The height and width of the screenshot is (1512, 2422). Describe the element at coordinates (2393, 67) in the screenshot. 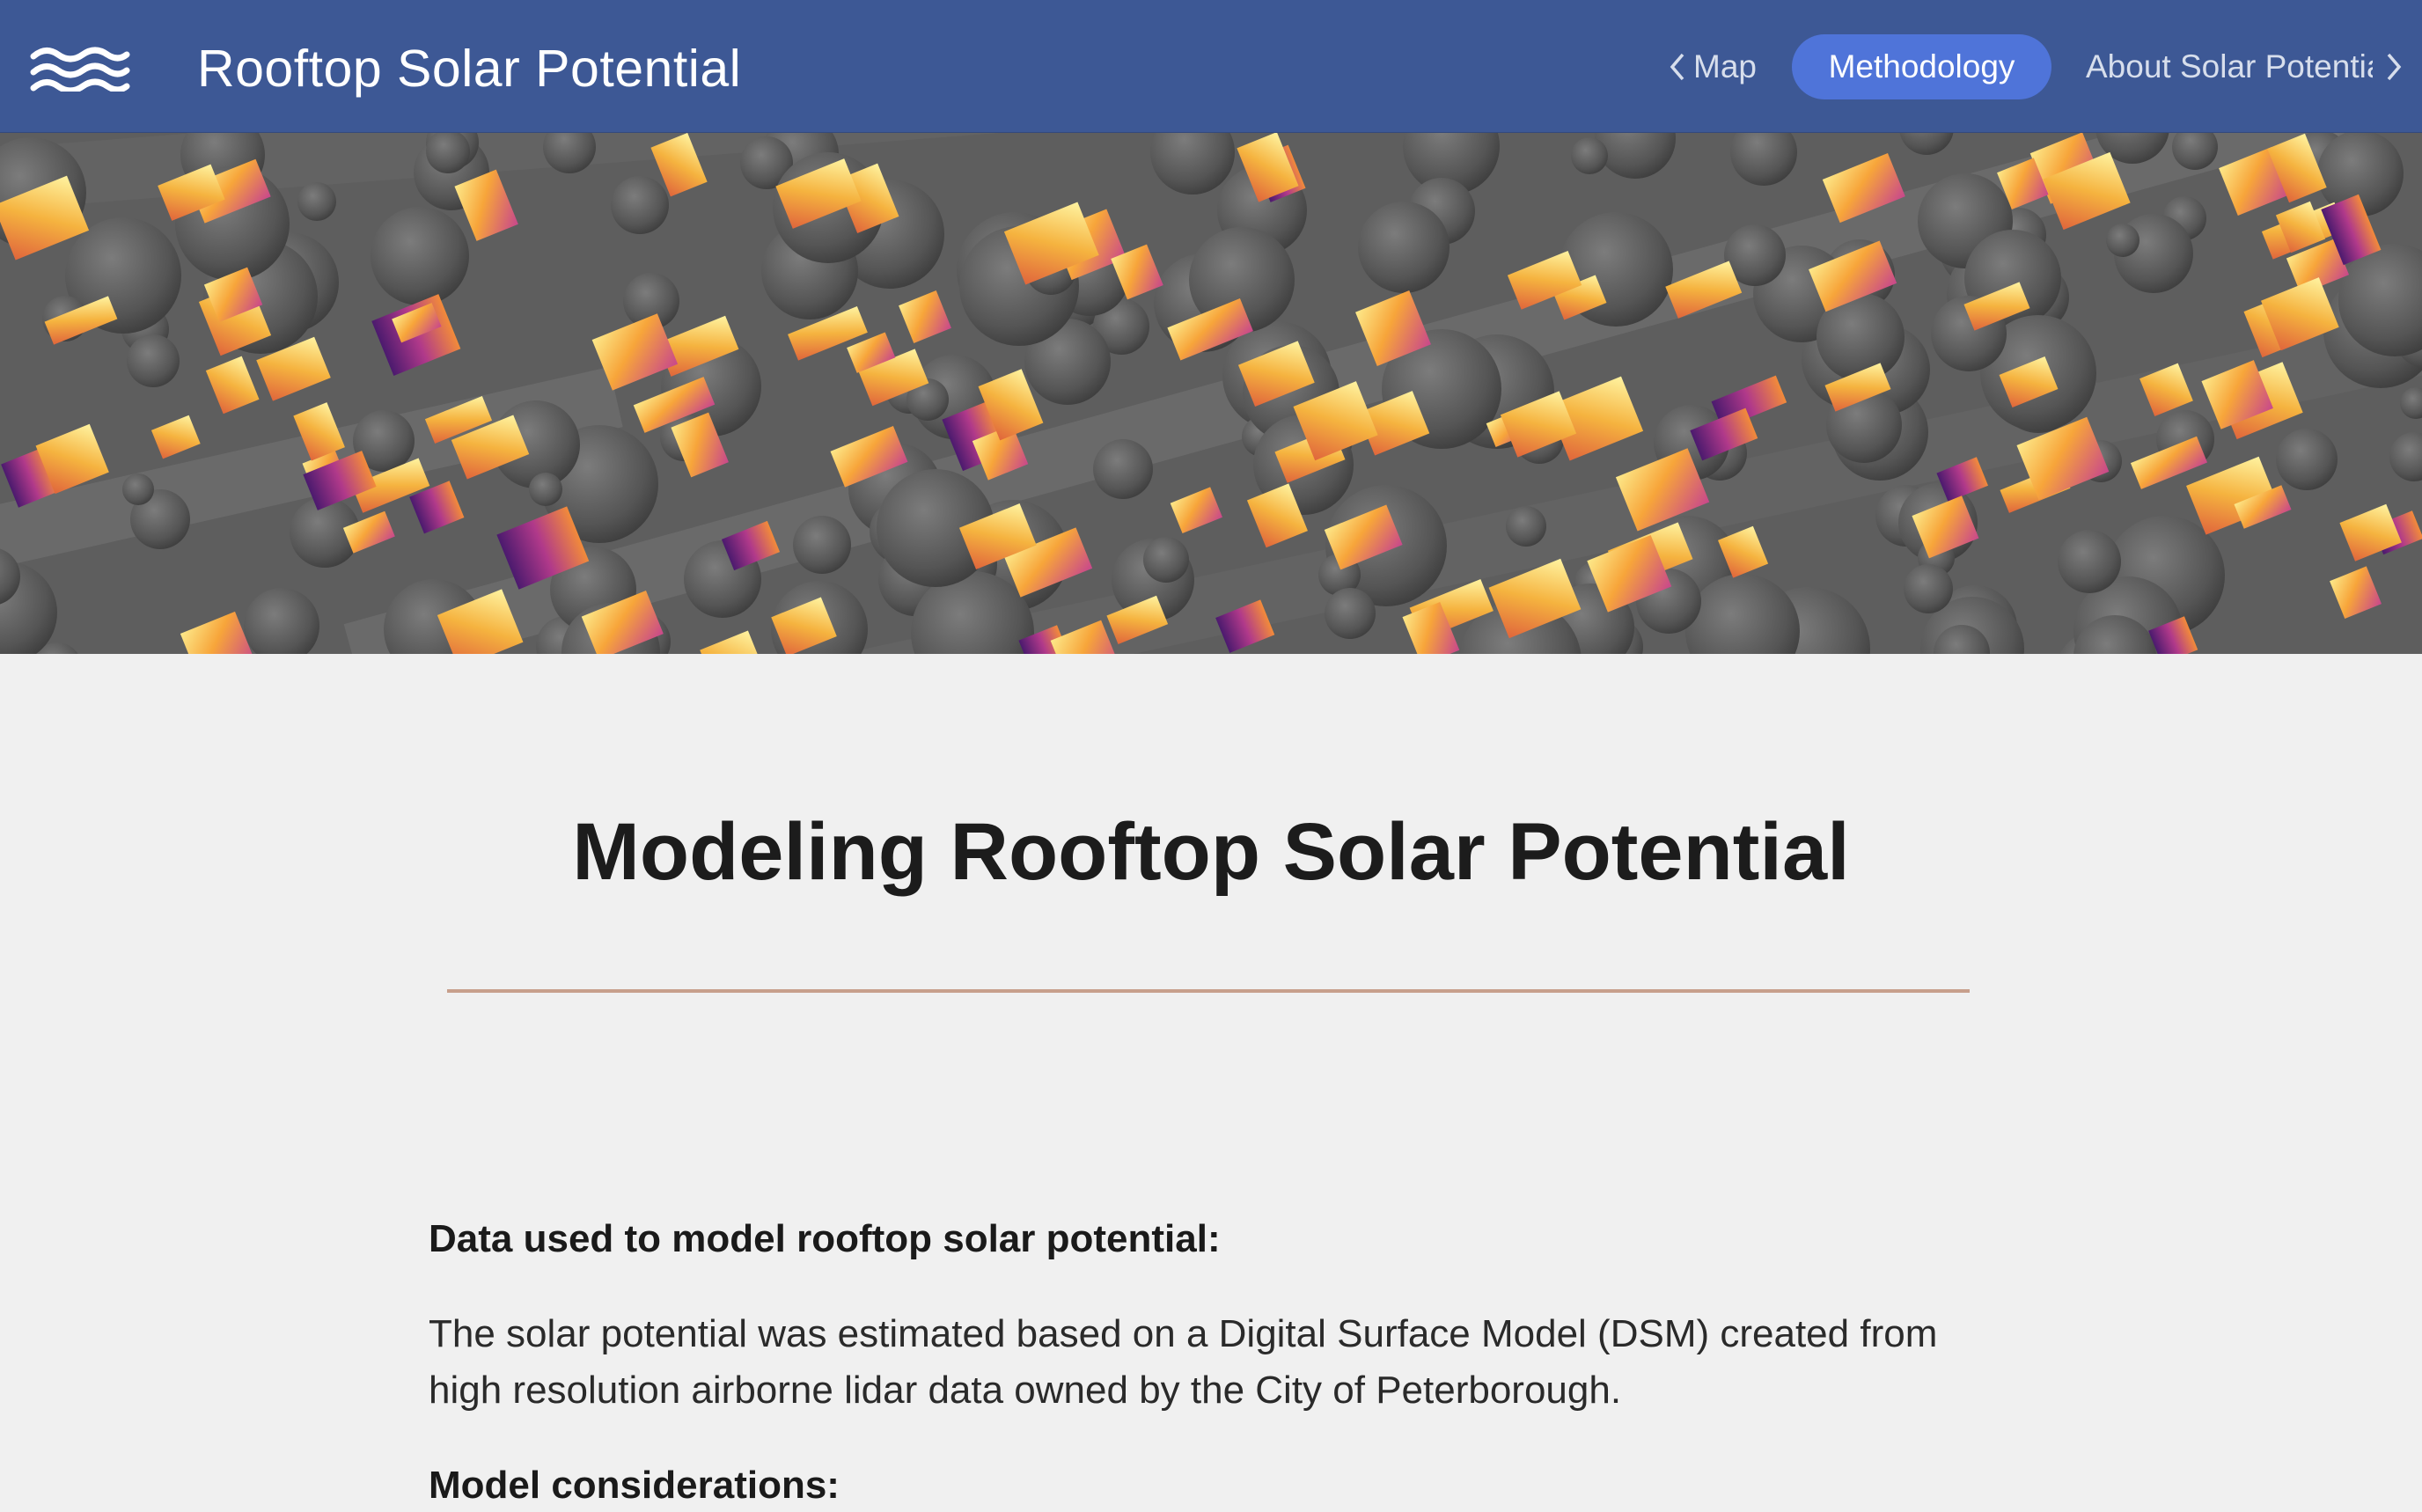

I see `chevron-right-icon` at that location.